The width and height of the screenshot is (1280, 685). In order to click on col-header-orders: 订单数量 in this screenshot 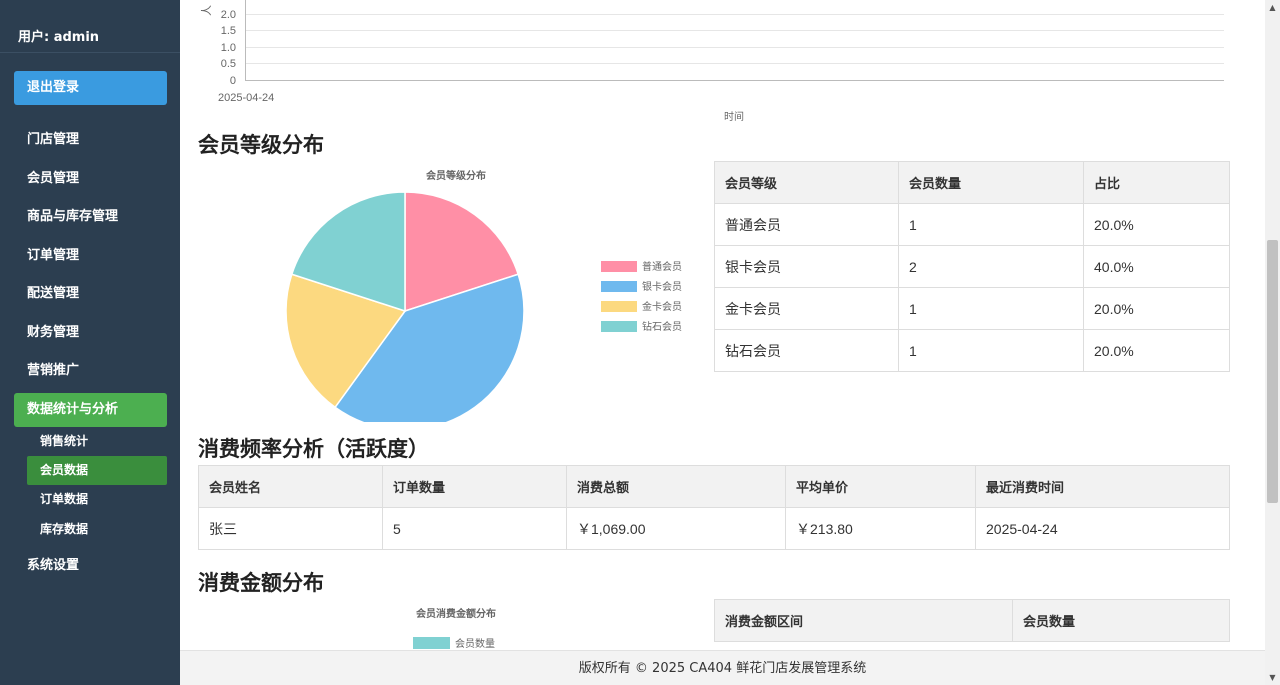, I will do `click(474, 486)`.